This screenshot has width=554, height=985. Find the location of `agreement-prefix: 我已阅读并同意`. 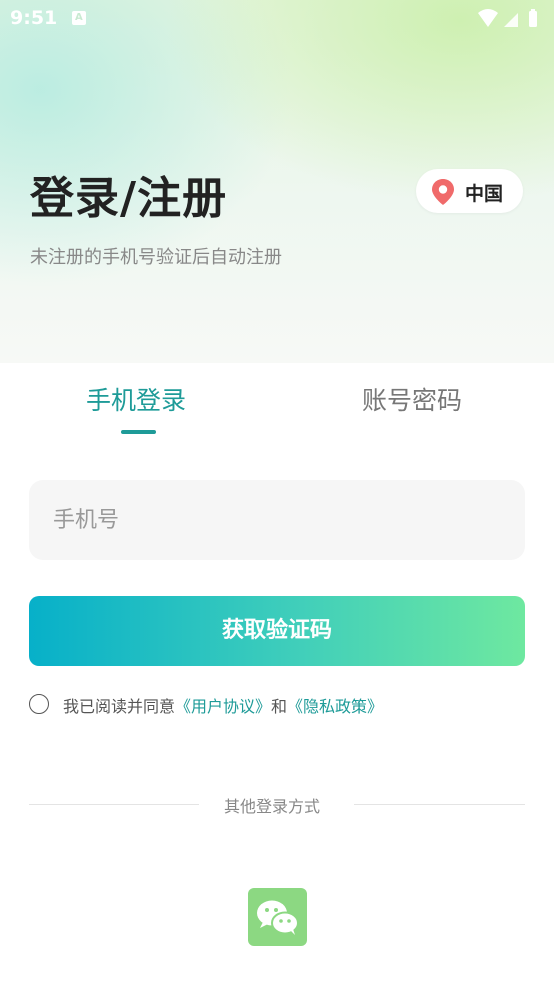

agreement-prefix: 我已阅读并同意 is located at coordinates (119, 706).